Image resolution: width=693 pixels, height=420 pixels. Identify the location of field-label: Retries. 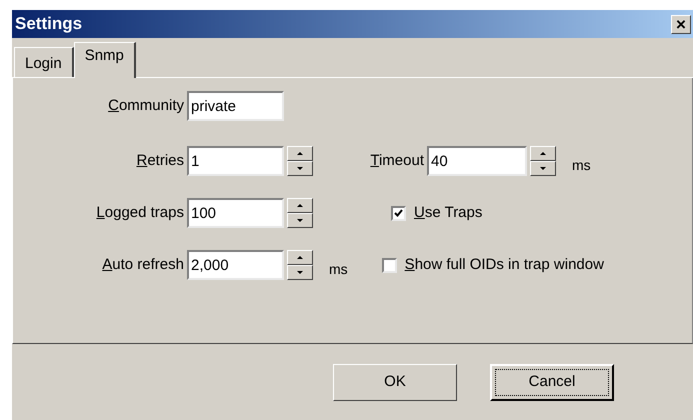
(160, 160).